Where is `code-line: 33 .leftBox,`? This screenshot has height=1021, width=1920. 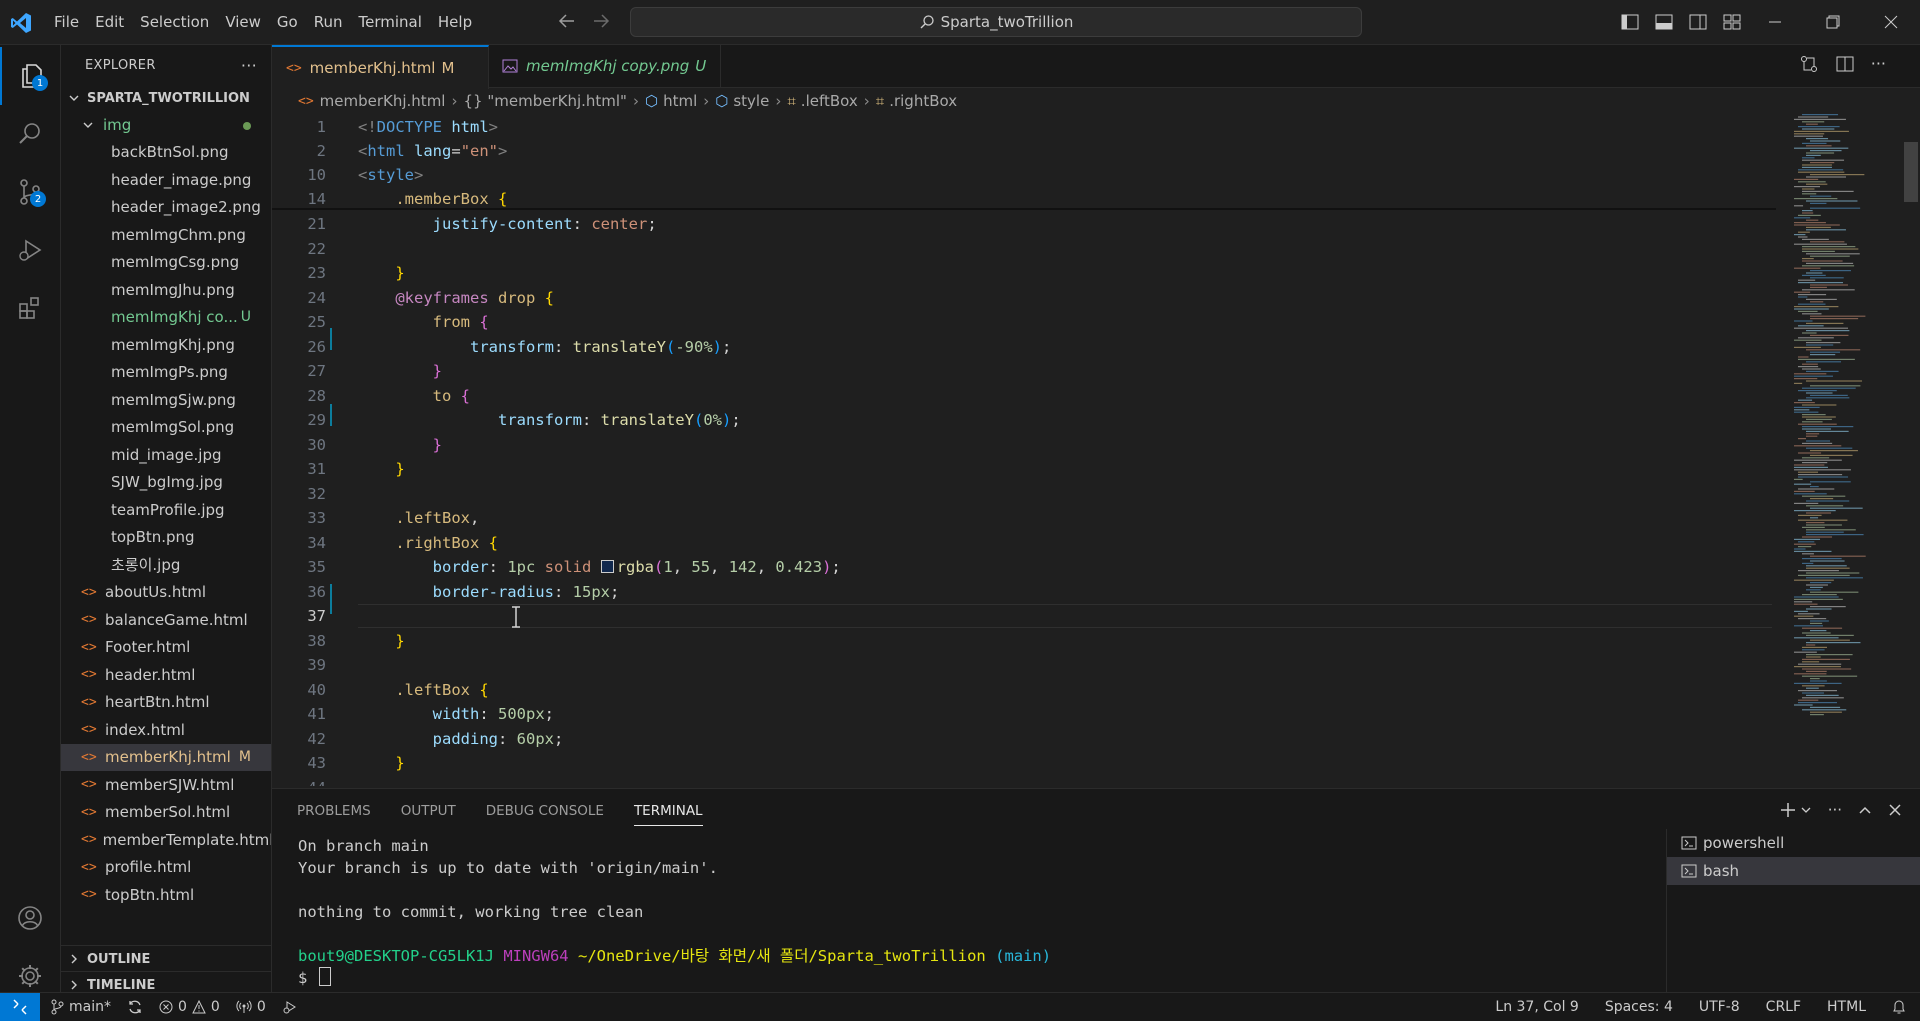 code-line: 33 .leftBox, is located at coordinates (1024, 518).